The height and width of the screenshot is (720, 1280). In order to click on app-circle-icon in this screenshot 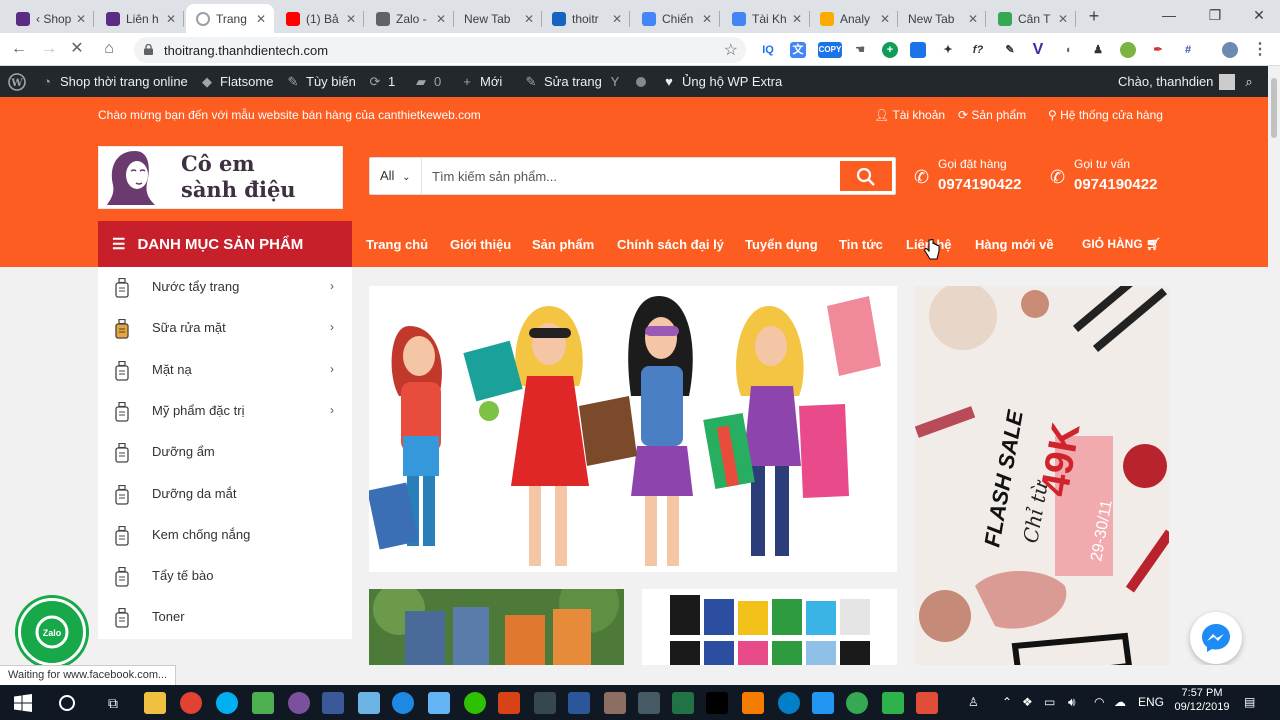, I will do `click(403, 703)`.